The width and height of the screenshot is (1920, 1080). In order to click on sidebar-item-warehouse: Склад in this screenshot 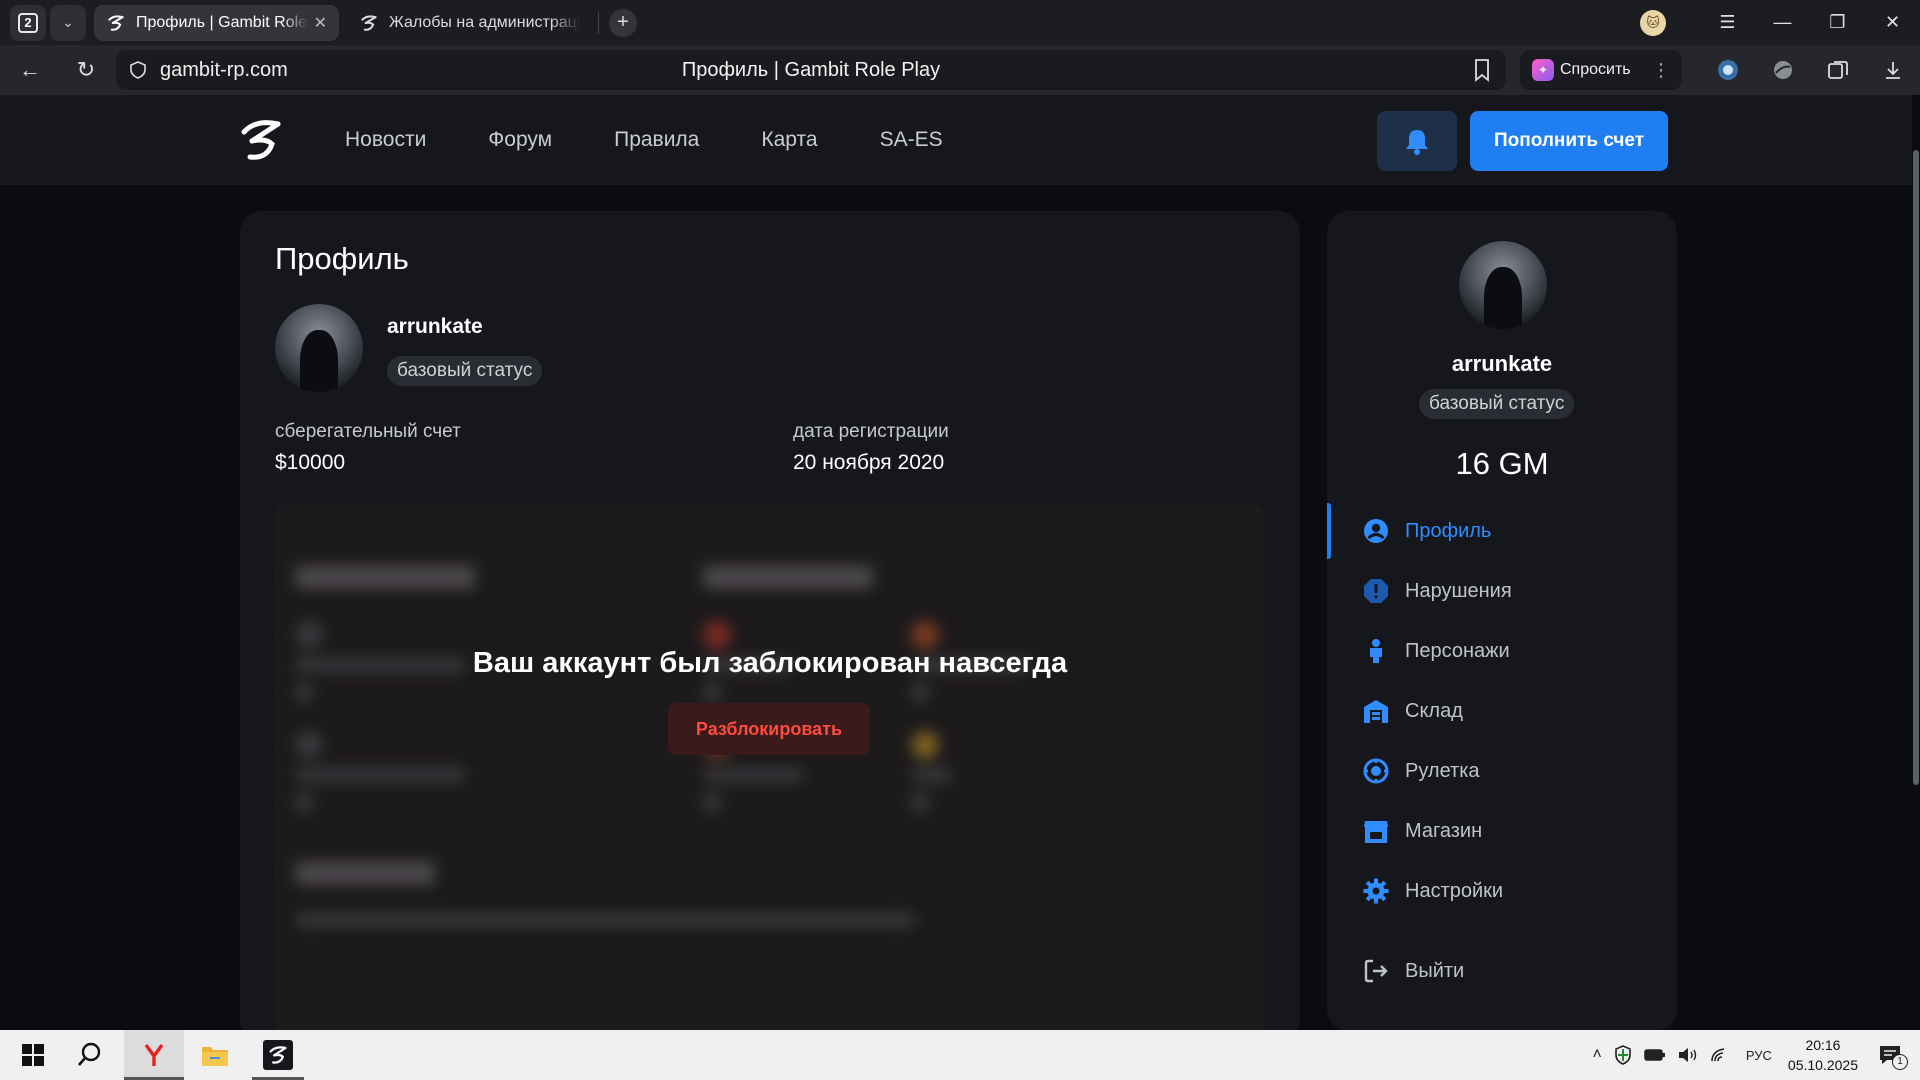, I will do `click(1502, 711)`.